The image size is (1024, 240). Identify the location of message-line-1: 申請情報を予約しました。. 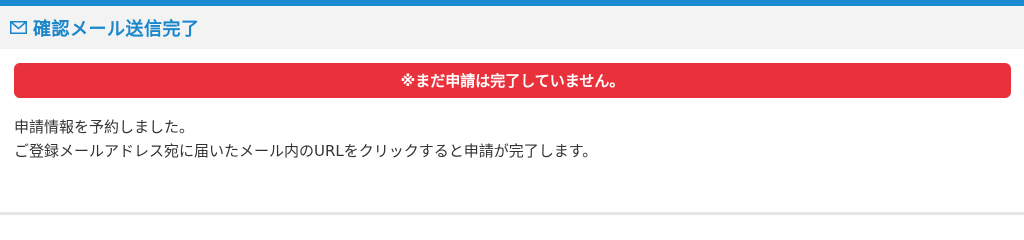
(104, 127).